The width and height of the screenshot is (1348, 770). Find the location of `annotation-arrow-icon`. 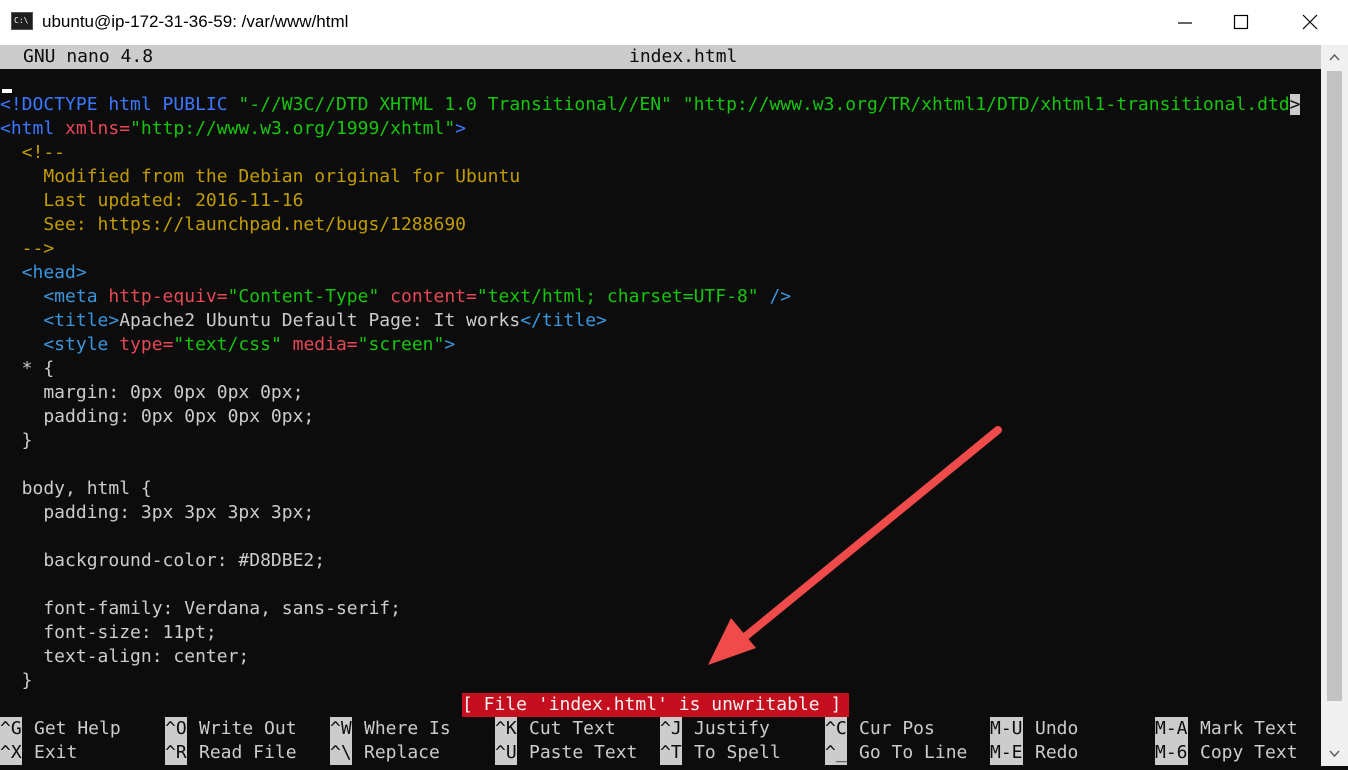

annotation-arrow-icon is located at coordinates (855, 545).